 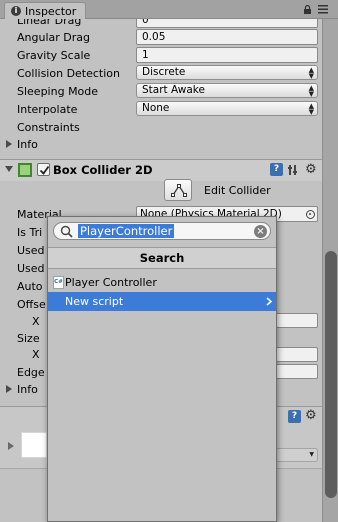 I want to click on property-label: Interpolate, so click(x=47, y=109).